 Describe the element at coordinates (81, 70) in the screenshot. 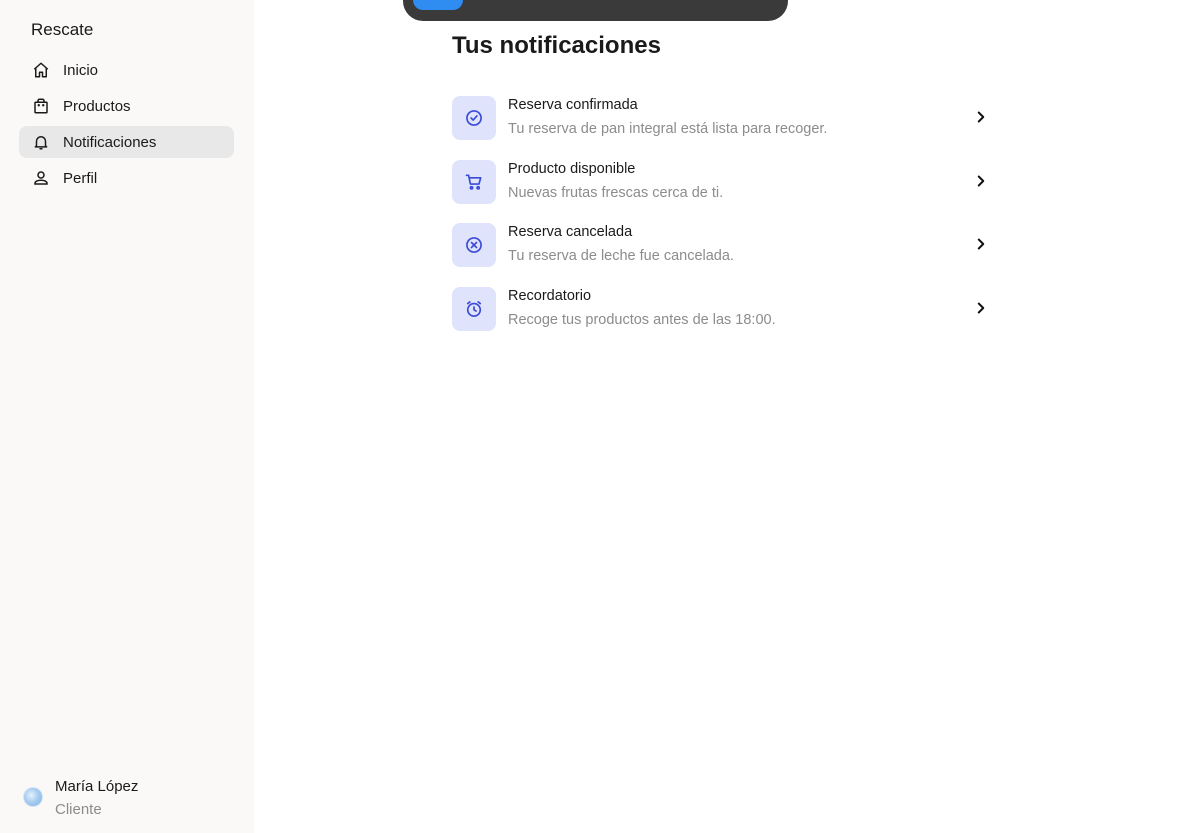

I see `sidebar-item-label: Inicio` at that location.